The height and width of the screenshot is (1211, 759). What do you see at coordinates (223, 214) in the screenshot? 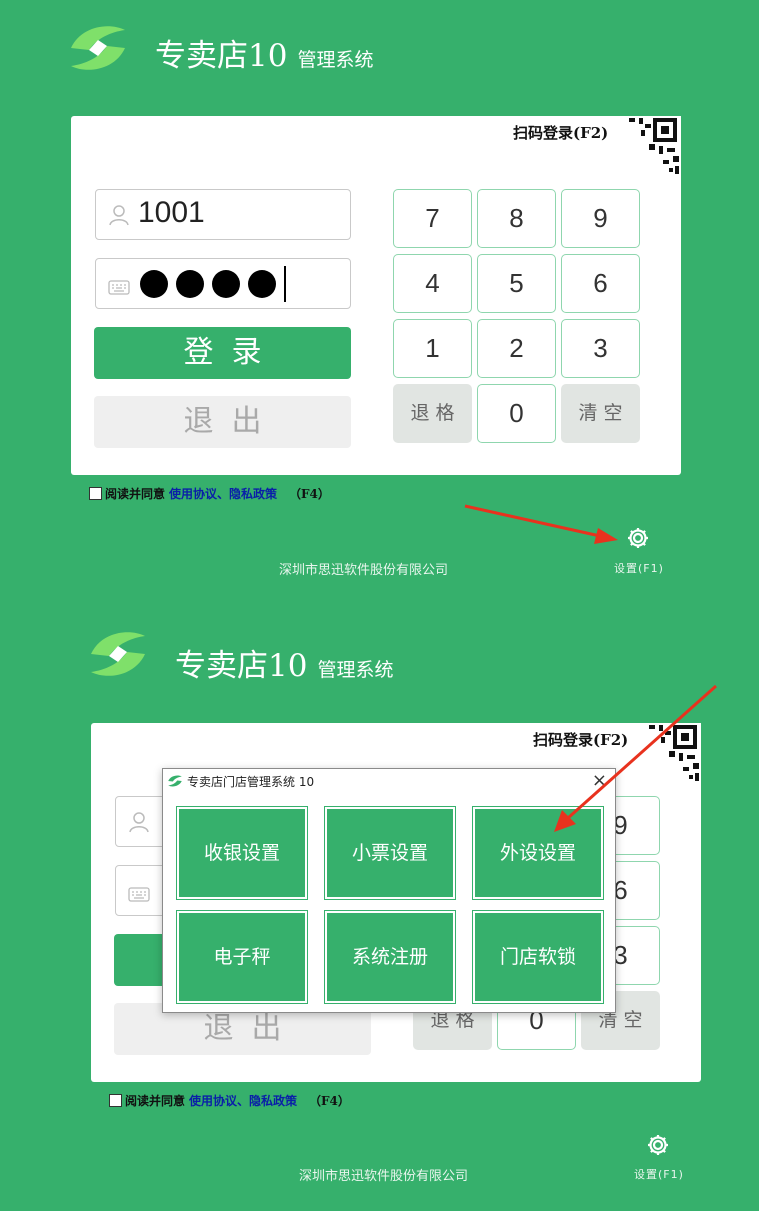
I see `username-field: 1001` at bounding box center [223, 214].